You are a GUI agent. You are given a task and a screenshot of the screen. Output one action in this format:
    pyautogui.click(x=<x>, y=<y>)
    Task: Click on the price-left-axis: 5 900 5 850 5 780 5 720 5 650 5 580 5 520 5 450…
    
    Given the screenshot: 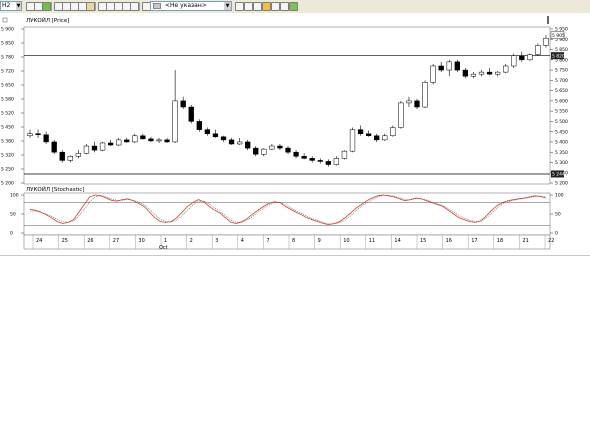 What is the action you would take?
    pyautogui.click(x=12, y=107)
    